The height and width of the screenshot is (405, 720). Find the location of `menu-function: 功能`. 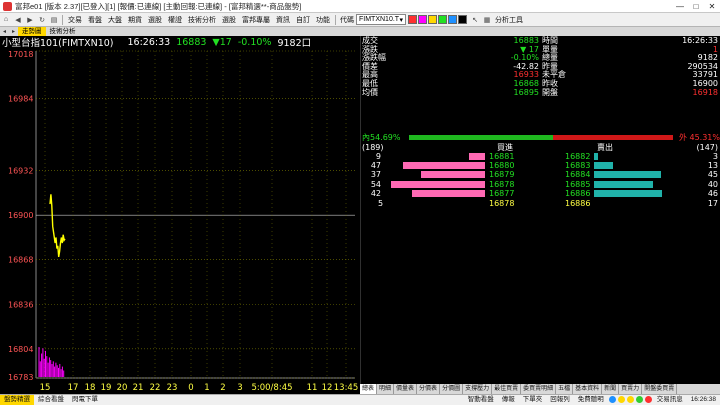

menu-function: 功能 is located at coordinates (323, 20).